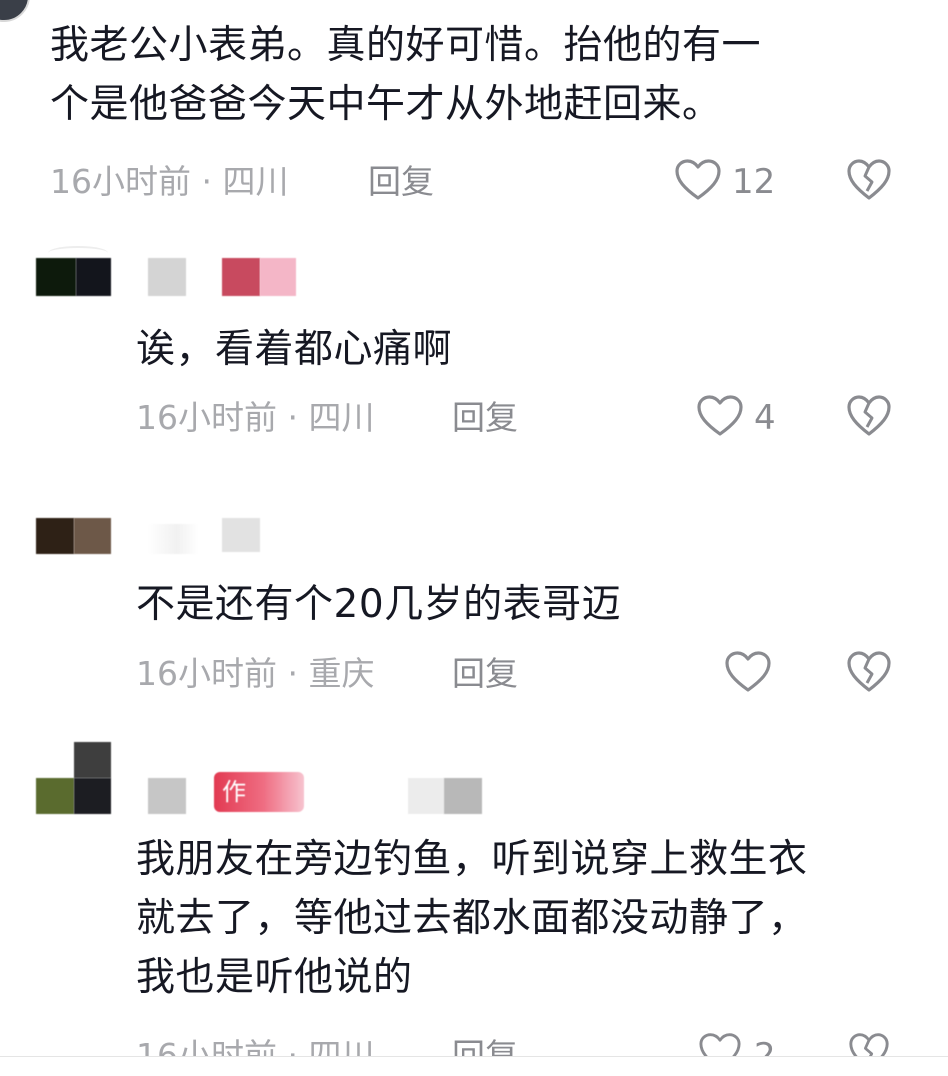  I want to click on comment-line: 就去了，等他过去都水面都没动静了，, so click(472, 918).